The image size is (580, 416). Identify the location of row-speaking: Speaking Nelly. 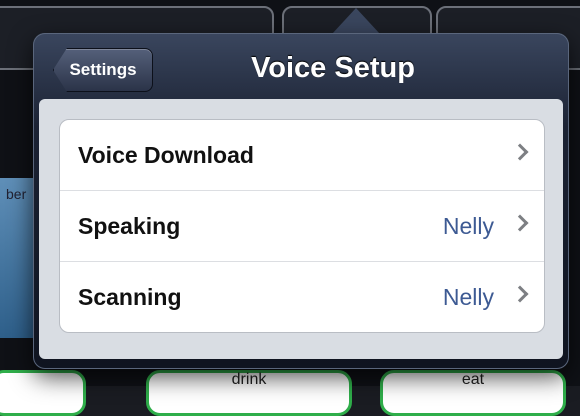
(302, 226).